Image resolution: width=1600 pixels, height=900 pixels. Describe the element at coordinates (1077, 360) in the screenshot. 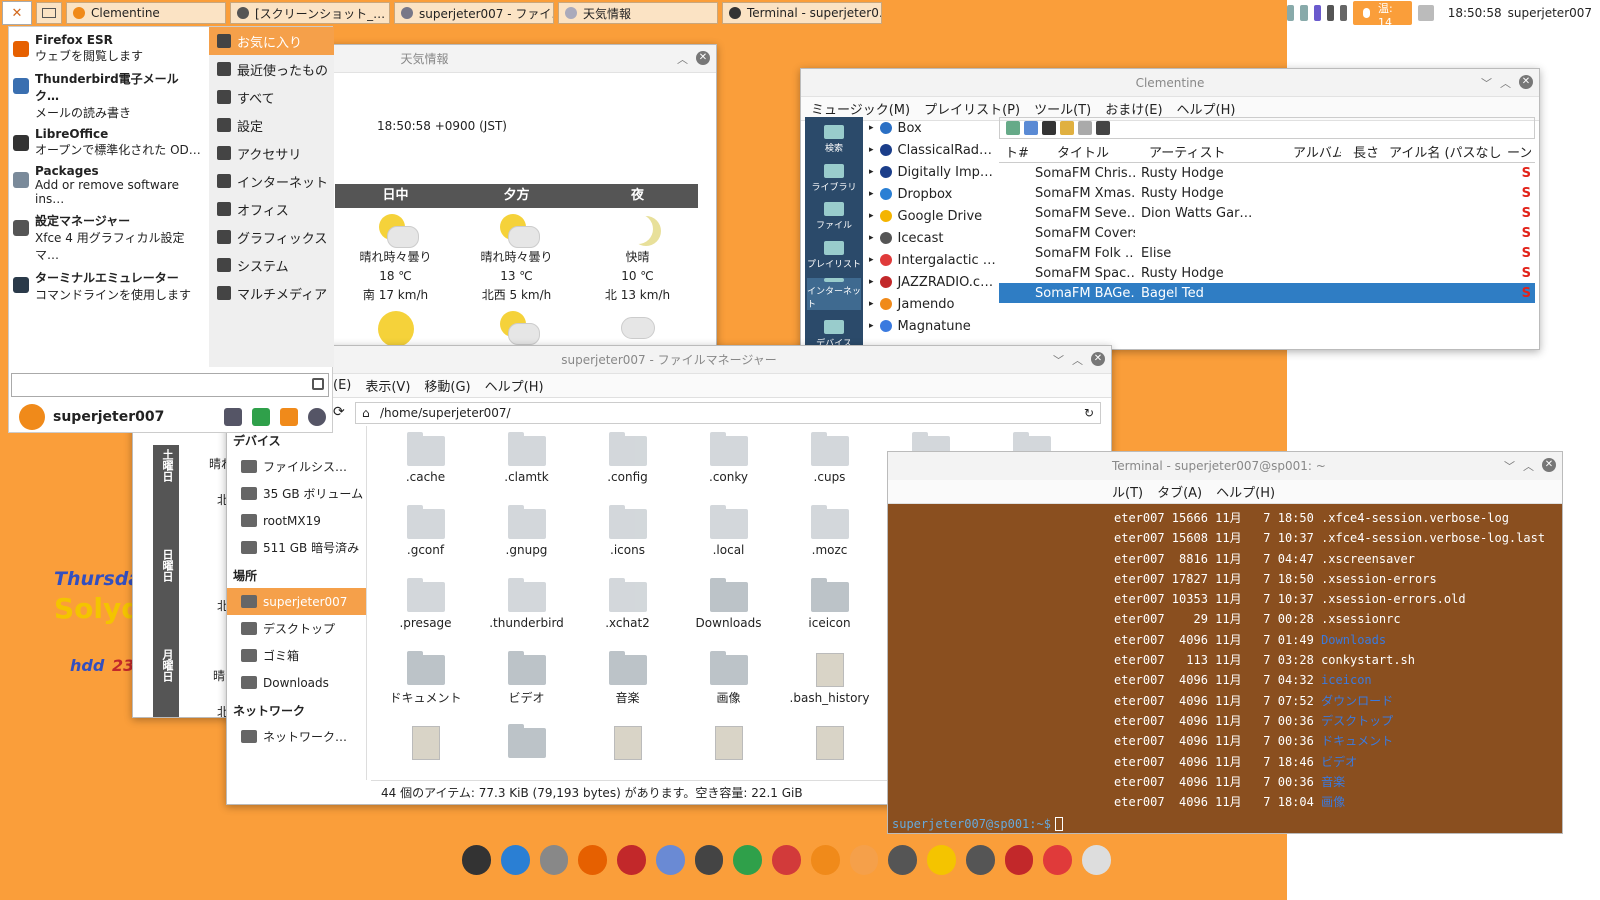

I see `maximize-icon: ︿` at that location.